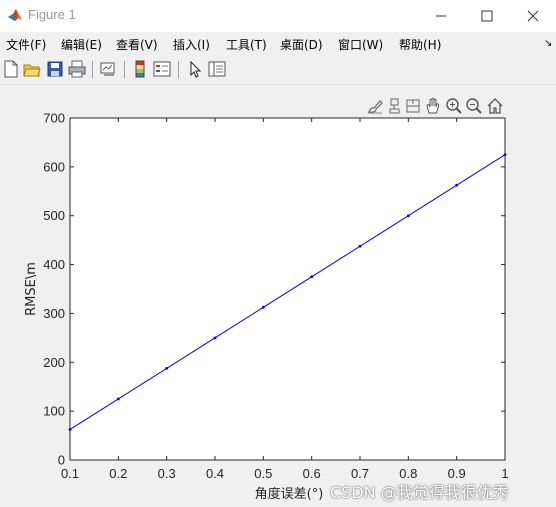  Describe the element at coordinates (312, 473) in the screenshot. I see `x-tick-label: 0.6` at that location.